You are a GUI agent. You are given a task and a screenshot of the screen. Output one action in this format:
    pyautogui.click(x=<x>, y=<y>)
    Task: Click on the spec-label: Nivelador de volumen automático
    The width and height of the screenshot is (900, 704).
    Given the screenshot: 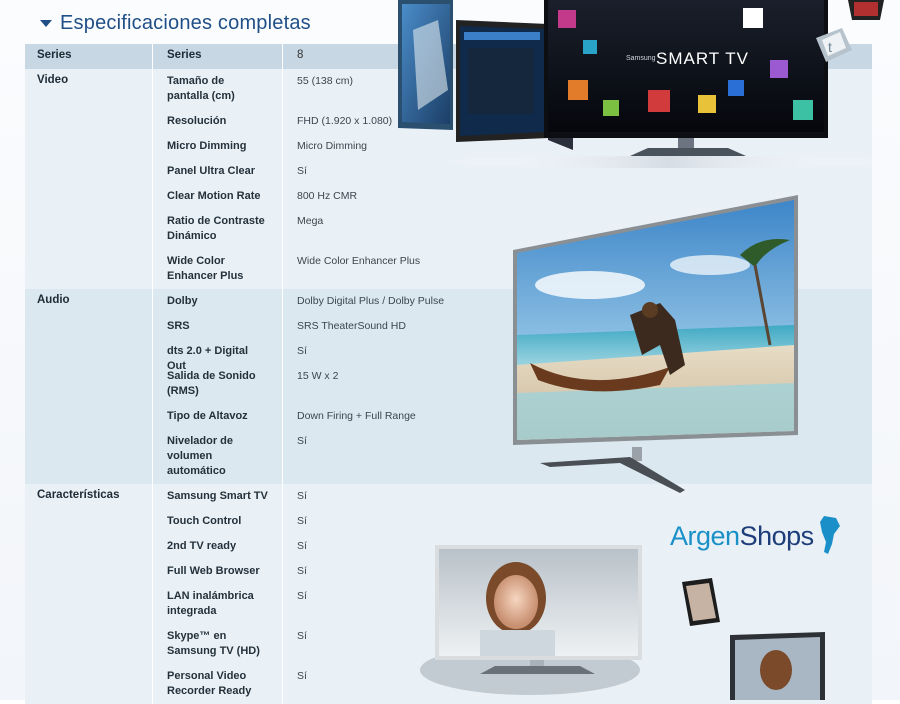 What is the action you would take?
    pyautogui.click(x=217, y=456)
    